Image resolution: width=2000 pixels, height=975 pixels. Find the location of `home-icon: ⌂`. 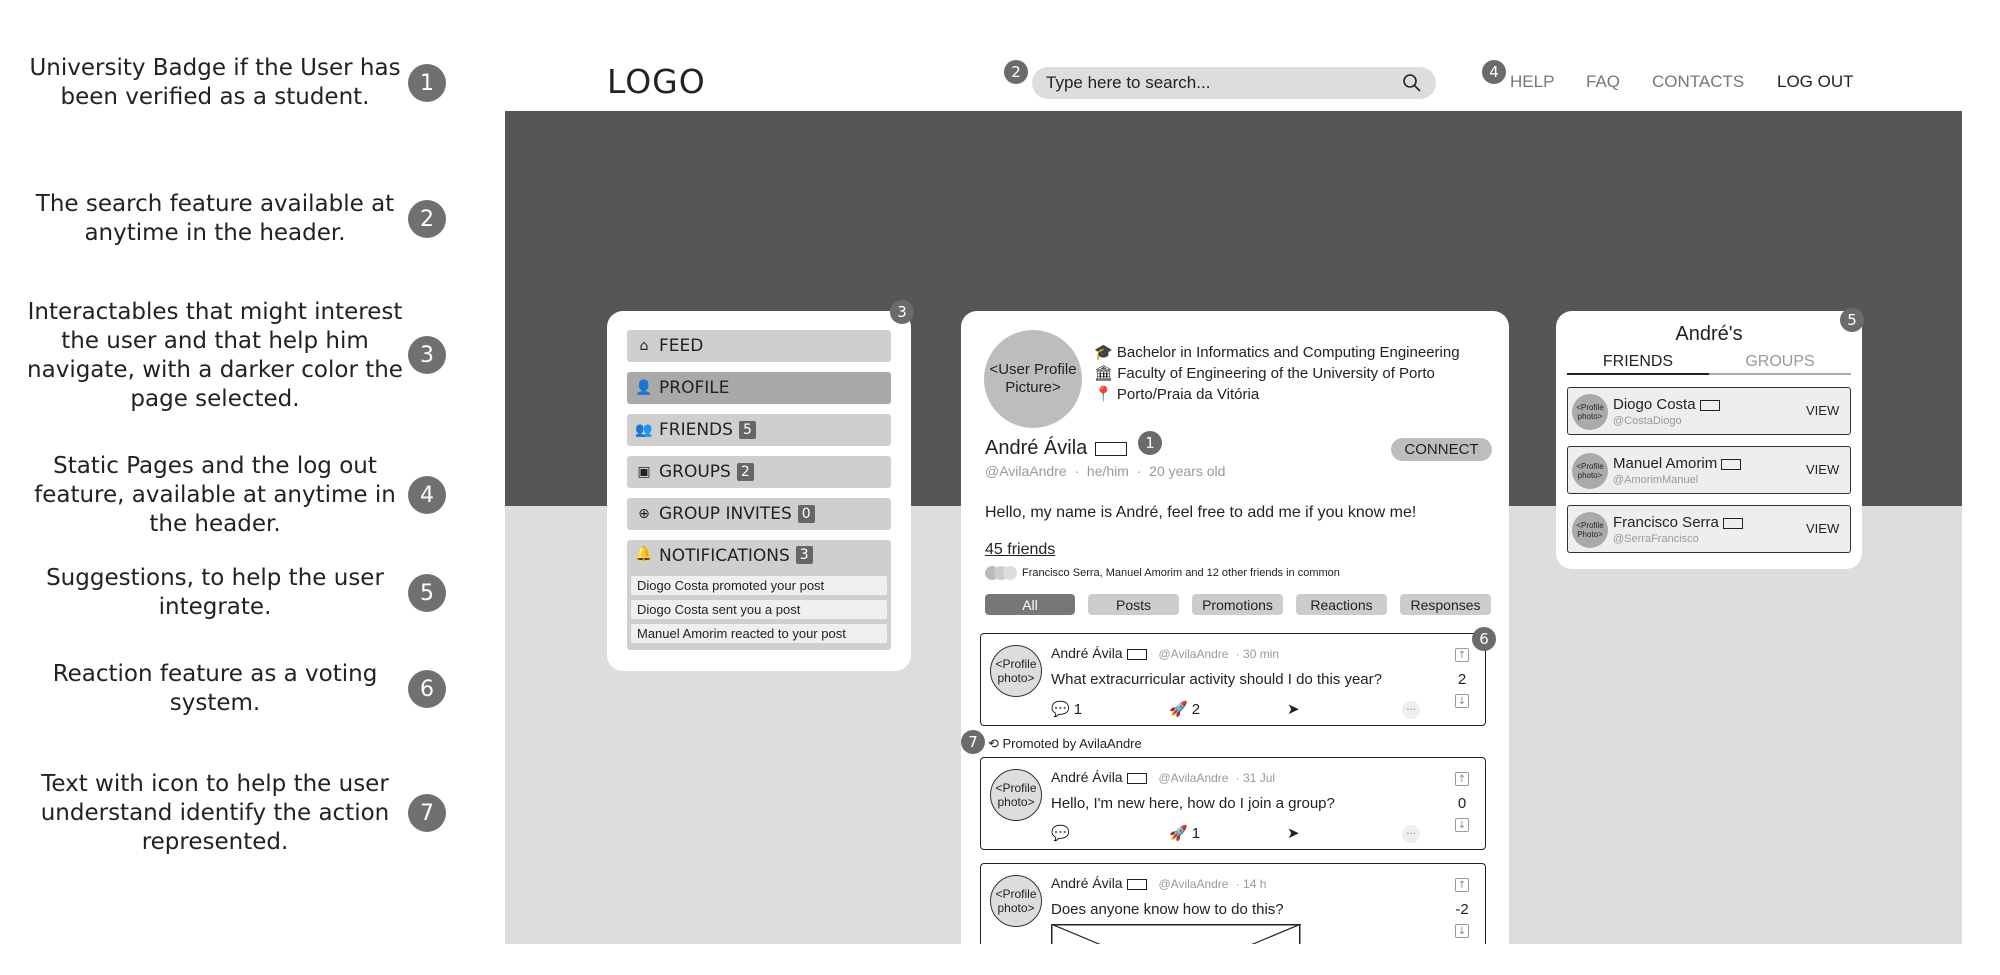

home-icon: ⌂ is located at coordinates (644, 346).